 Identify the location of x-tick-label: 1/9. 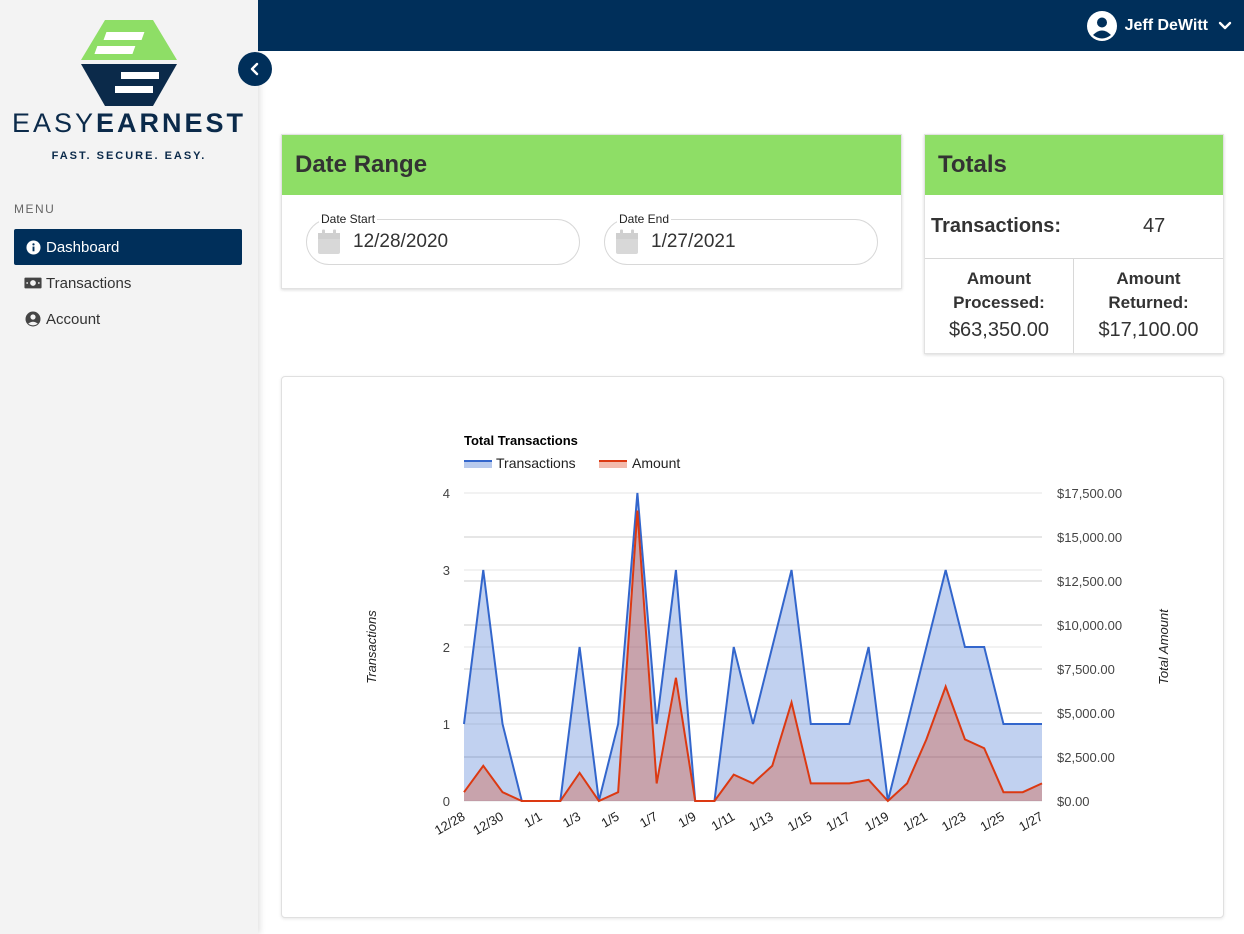
(687, 820).